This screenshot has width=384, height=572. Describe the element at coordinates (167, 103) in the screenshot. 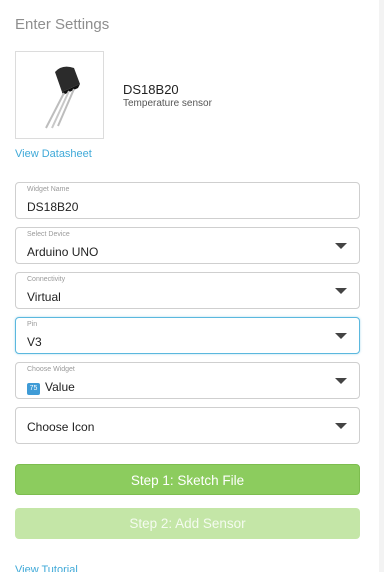

I see `sensor-description: Temperature sensor` at that location.